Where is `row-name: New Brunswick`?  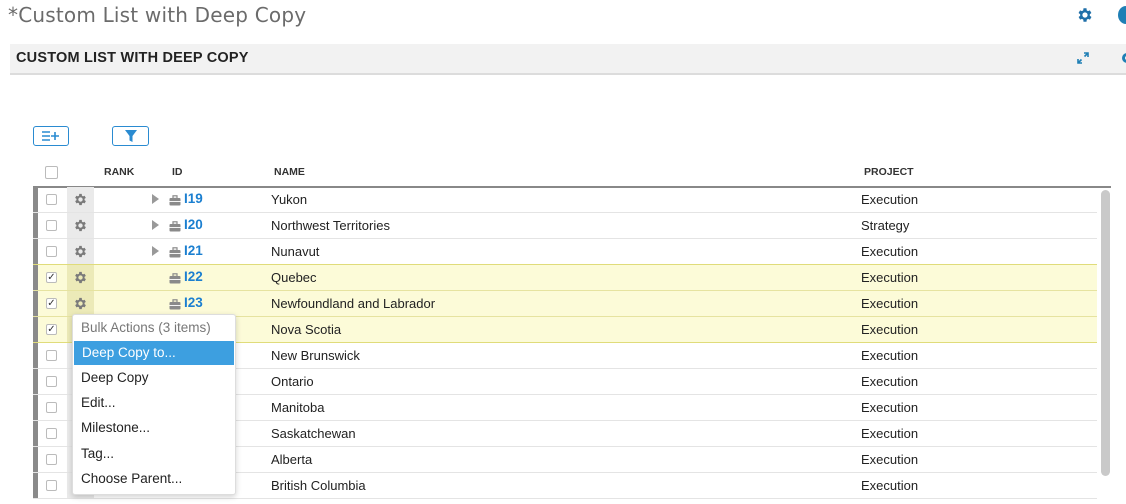 row-name: New Brunswick is located at coordinates (315, 355).